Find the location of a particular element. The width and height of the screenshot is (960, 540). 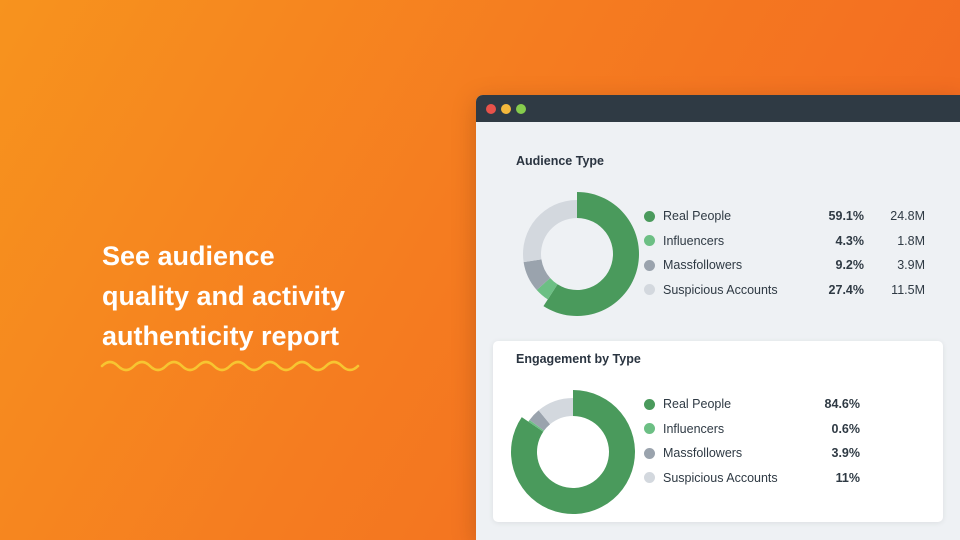

audience-type-title: Audience Type is located at coordinates (560, 161).